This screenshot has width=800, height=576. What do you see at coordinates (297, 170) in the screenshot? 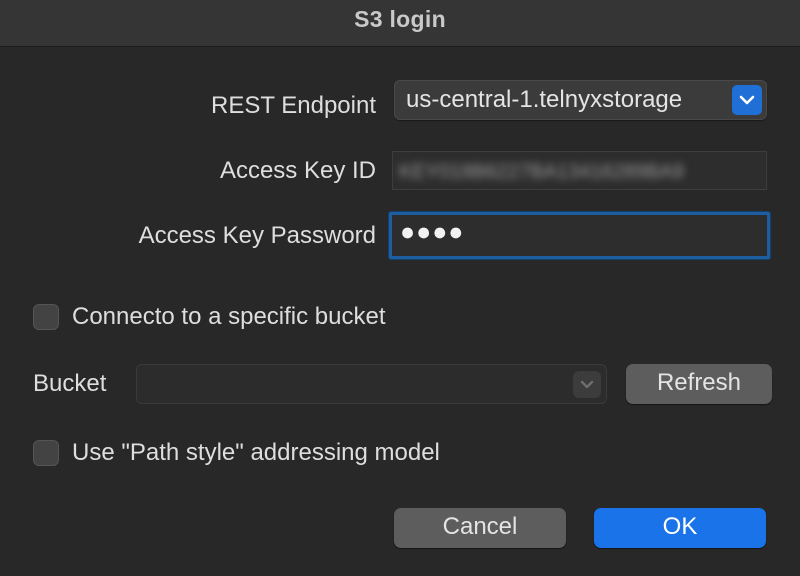
I see `access-key-id-label: Access Key ID` at bounding box center [297, 170].